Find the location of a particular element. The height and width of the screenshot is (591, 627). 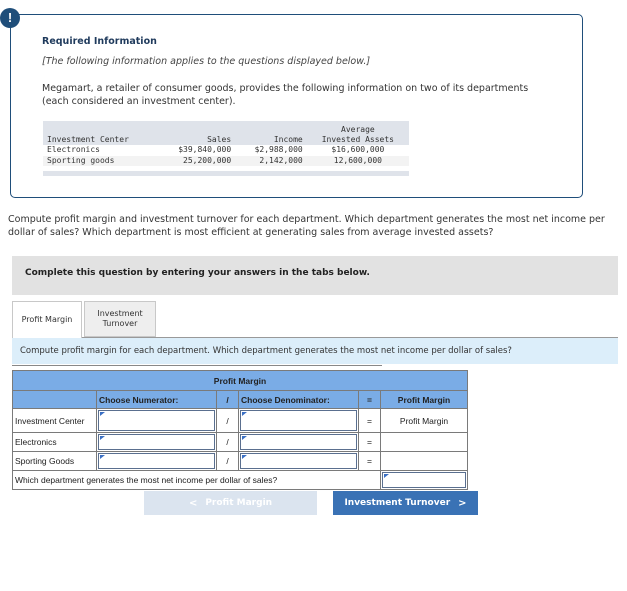

header-average-invested-assets: Average Invested Assets is located at coordinates (358, 133).